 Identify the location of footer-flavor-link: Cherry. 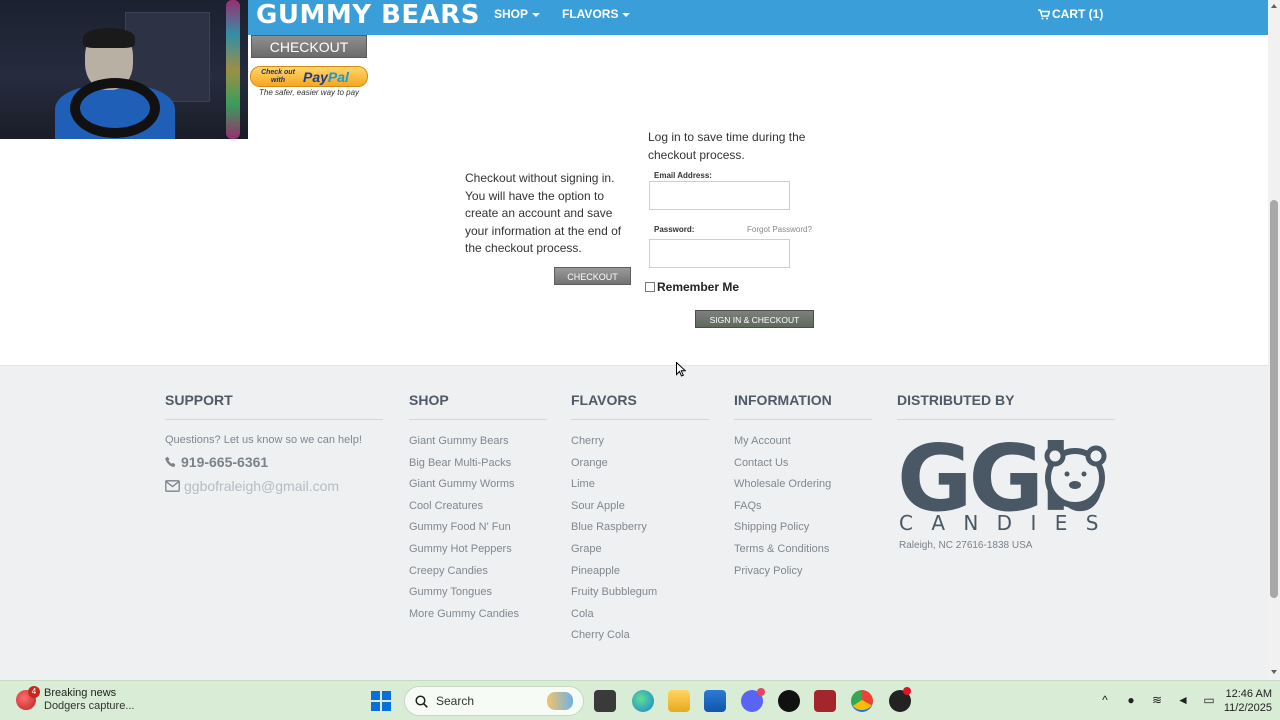
(640, 445).